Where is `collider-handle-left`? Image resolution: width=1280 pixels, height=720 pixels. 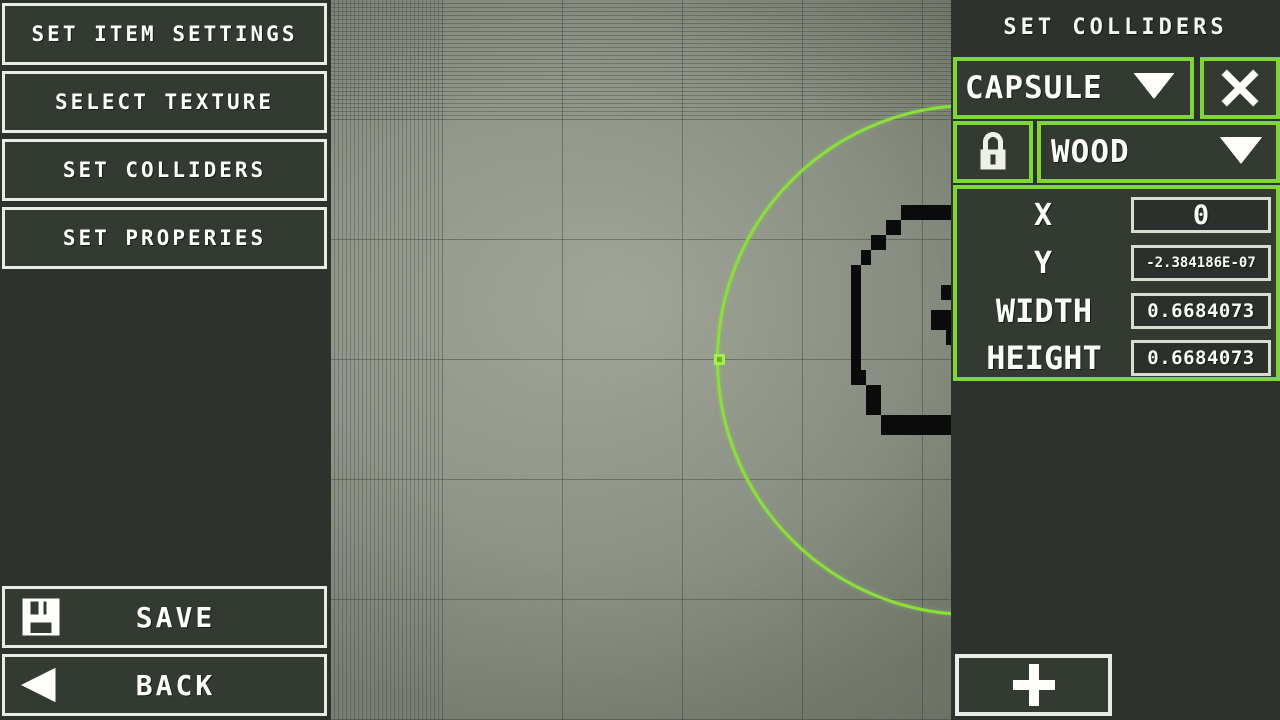 collider-handle-left is located at coordinates (719, 359).